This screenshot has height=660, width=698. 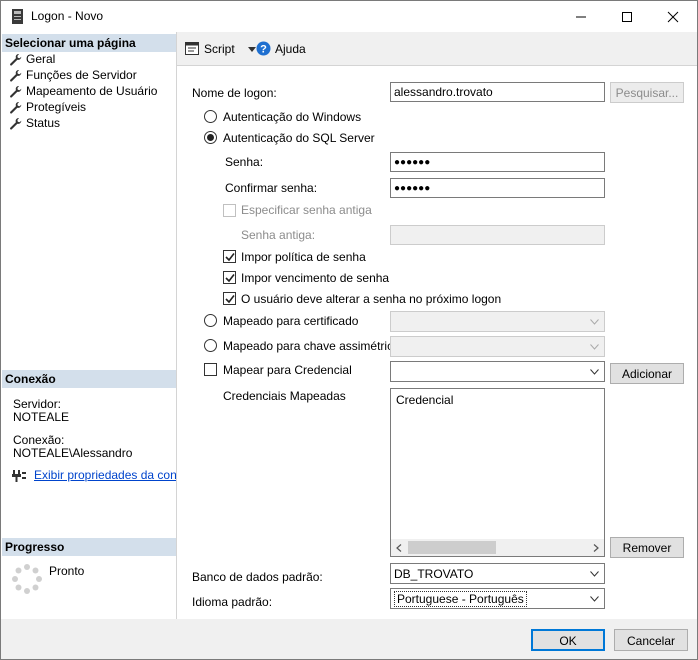 What do you see at coordinates (287, 370) in the screenshot?
I see `credential-label: Mapear para Credencial` at bounding box center [287, 370].